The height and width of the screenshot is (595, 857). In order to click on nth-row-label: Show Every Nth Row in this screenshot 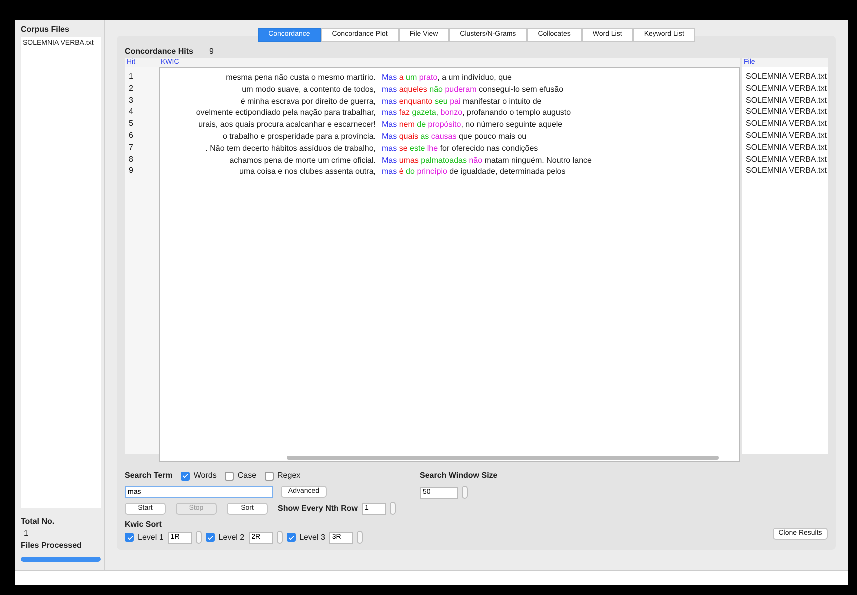, I will do `click(318, 508)`.